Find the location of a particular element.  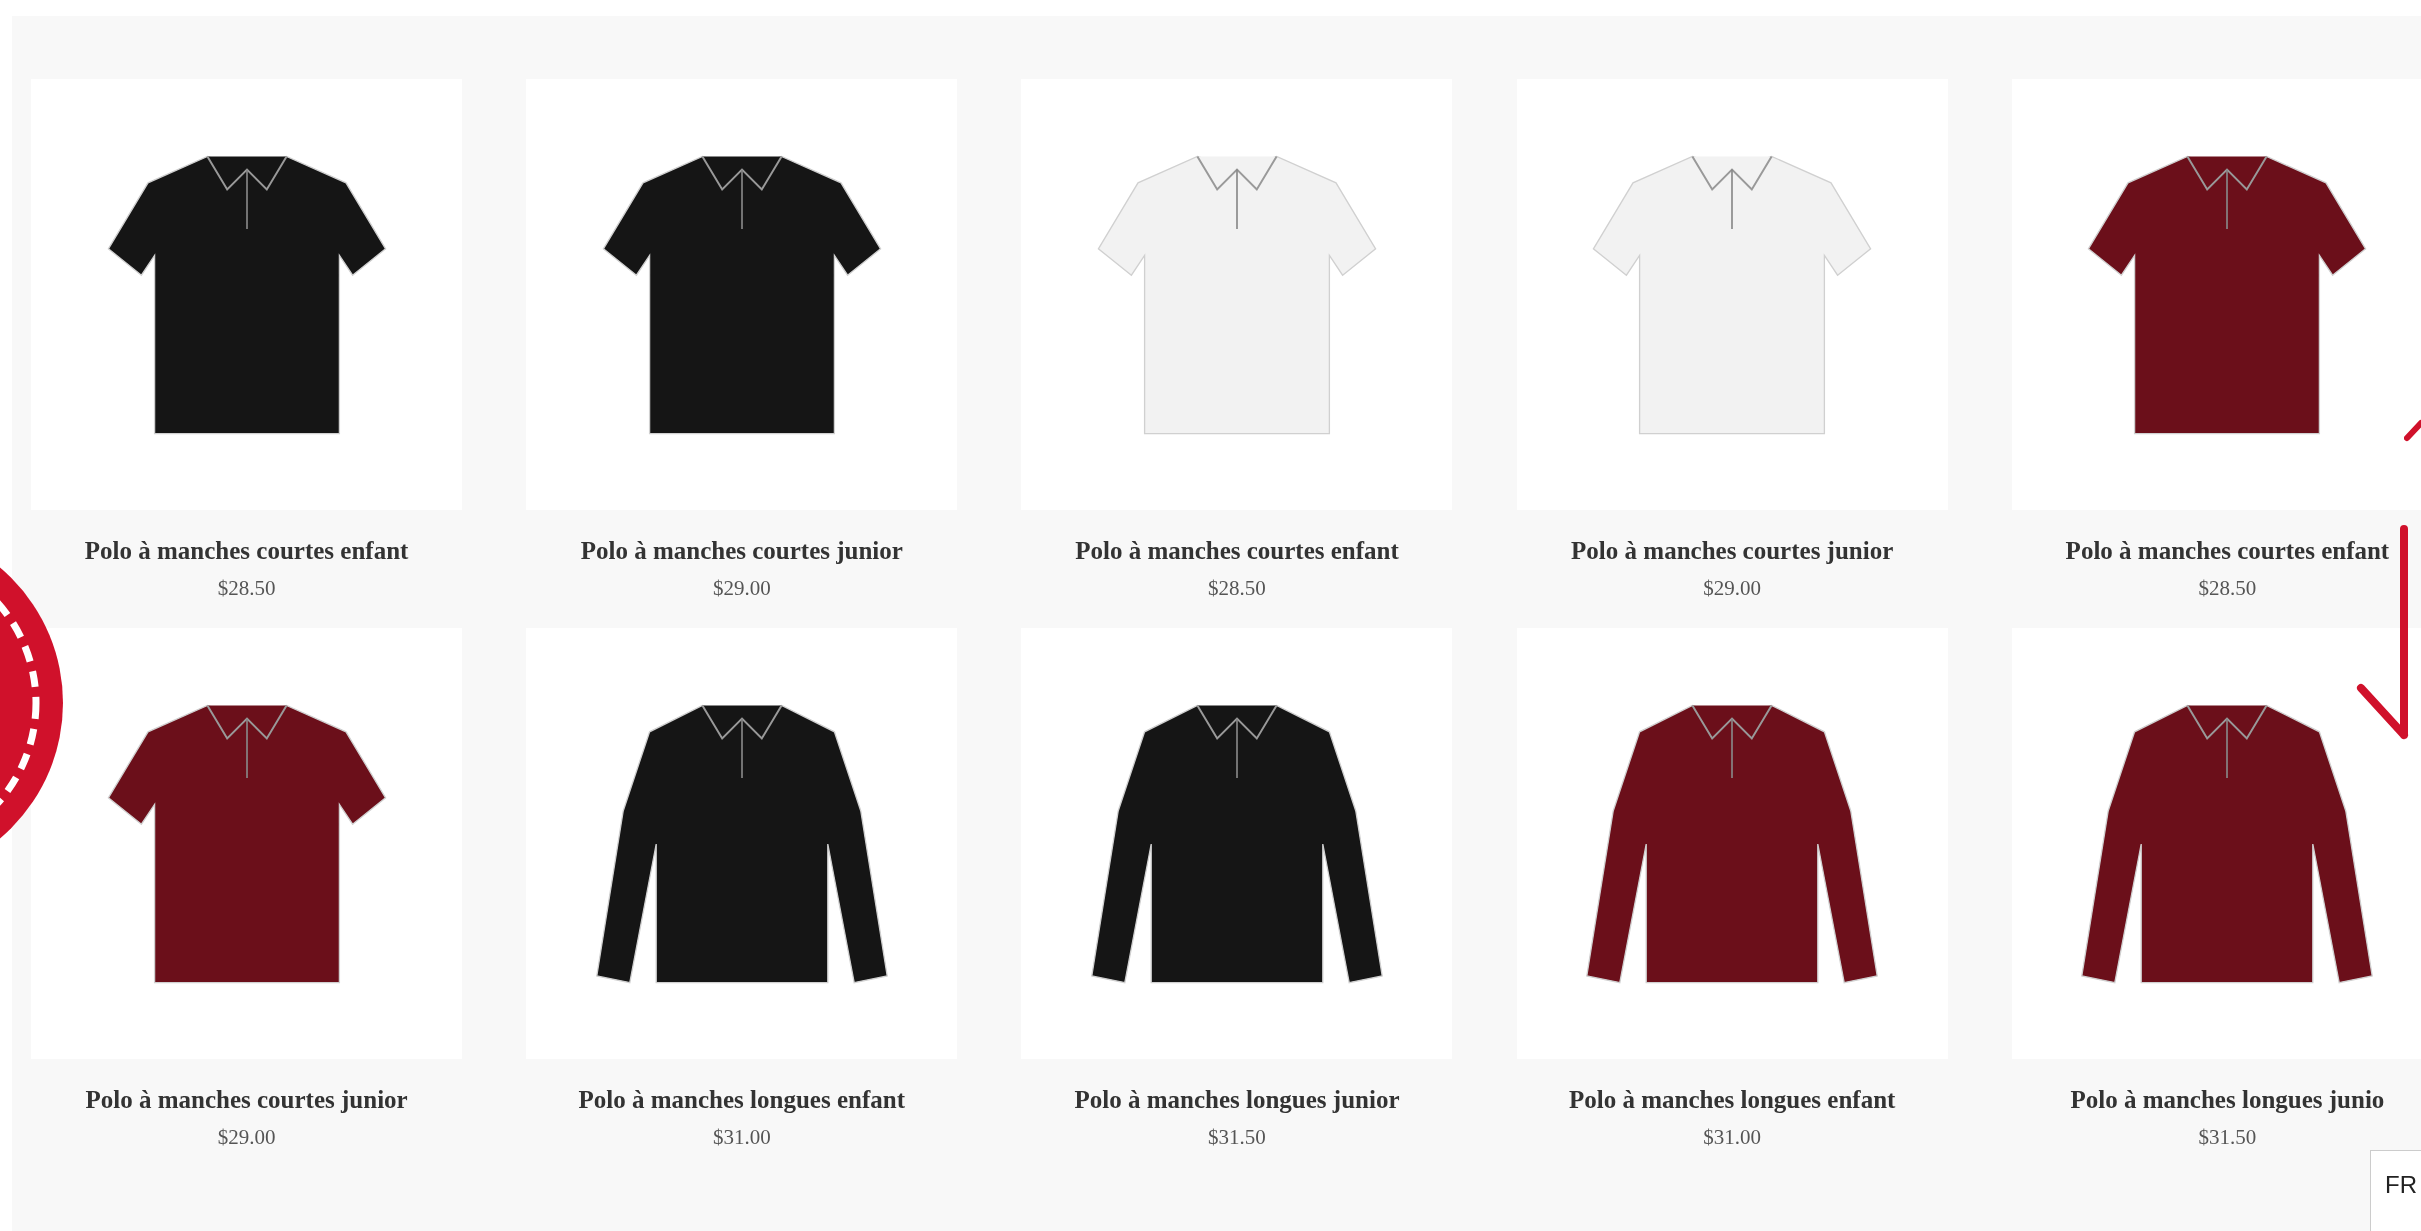

language-selector: FR is located at coordinates (2395, 1190).